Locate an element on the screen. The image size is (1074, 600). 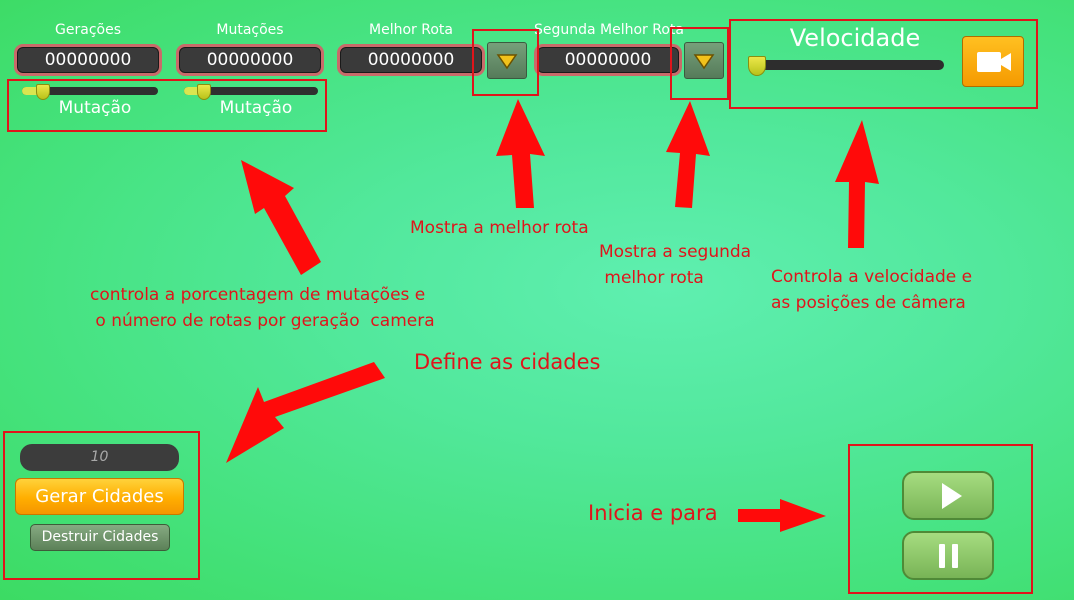
play-button is located at coordinates (948, 495).